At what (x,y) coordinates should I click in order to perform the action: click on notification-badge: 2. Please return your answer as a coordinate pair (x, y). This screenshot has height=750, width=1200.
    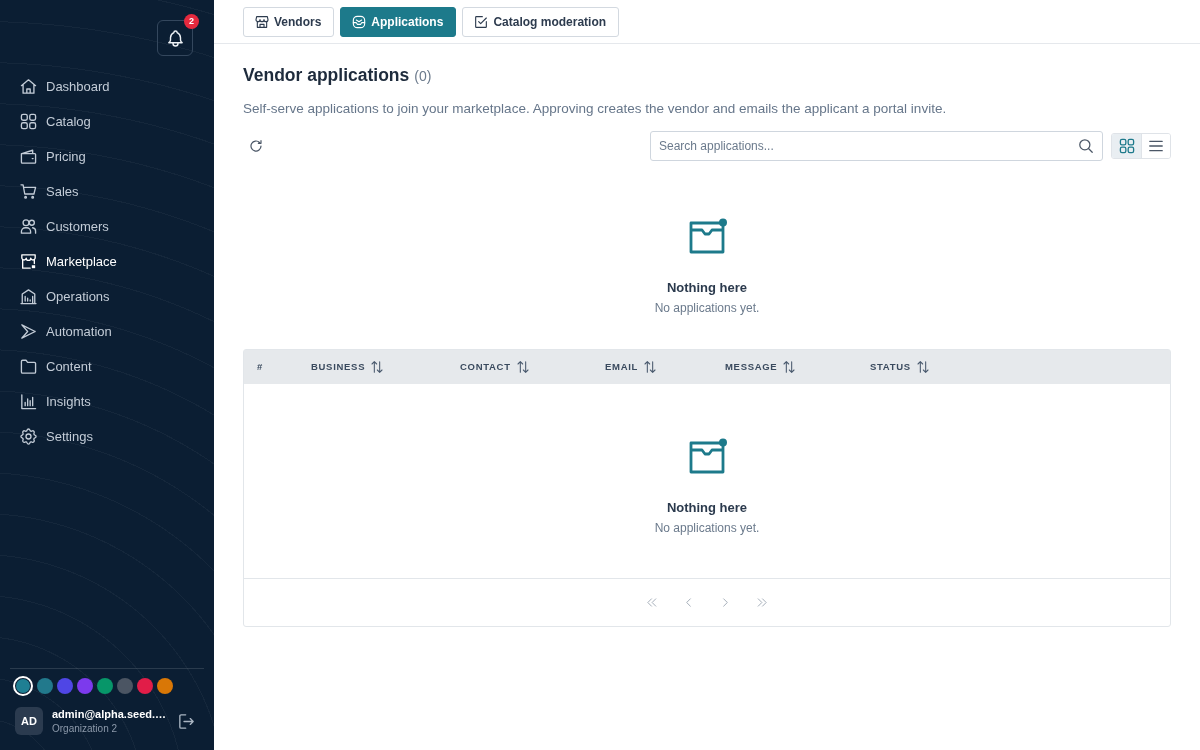
    Looking at the image, I should click on (191, 21).